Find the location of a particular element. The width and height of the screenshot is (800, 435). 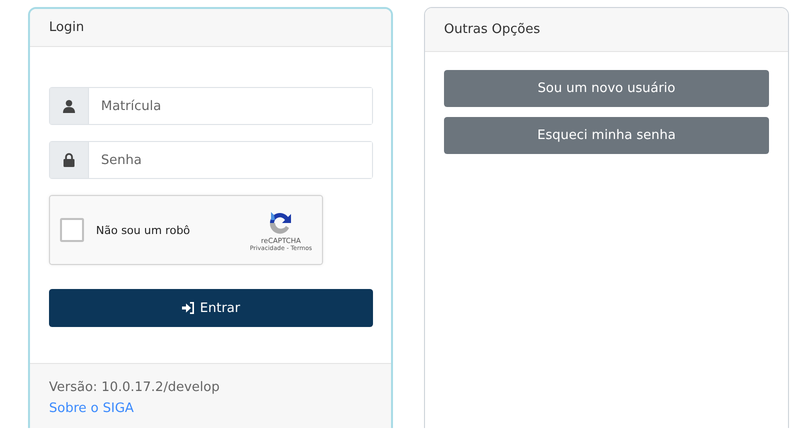

checkbox-label: Não sou um robô is located at coordinates (144, 230).